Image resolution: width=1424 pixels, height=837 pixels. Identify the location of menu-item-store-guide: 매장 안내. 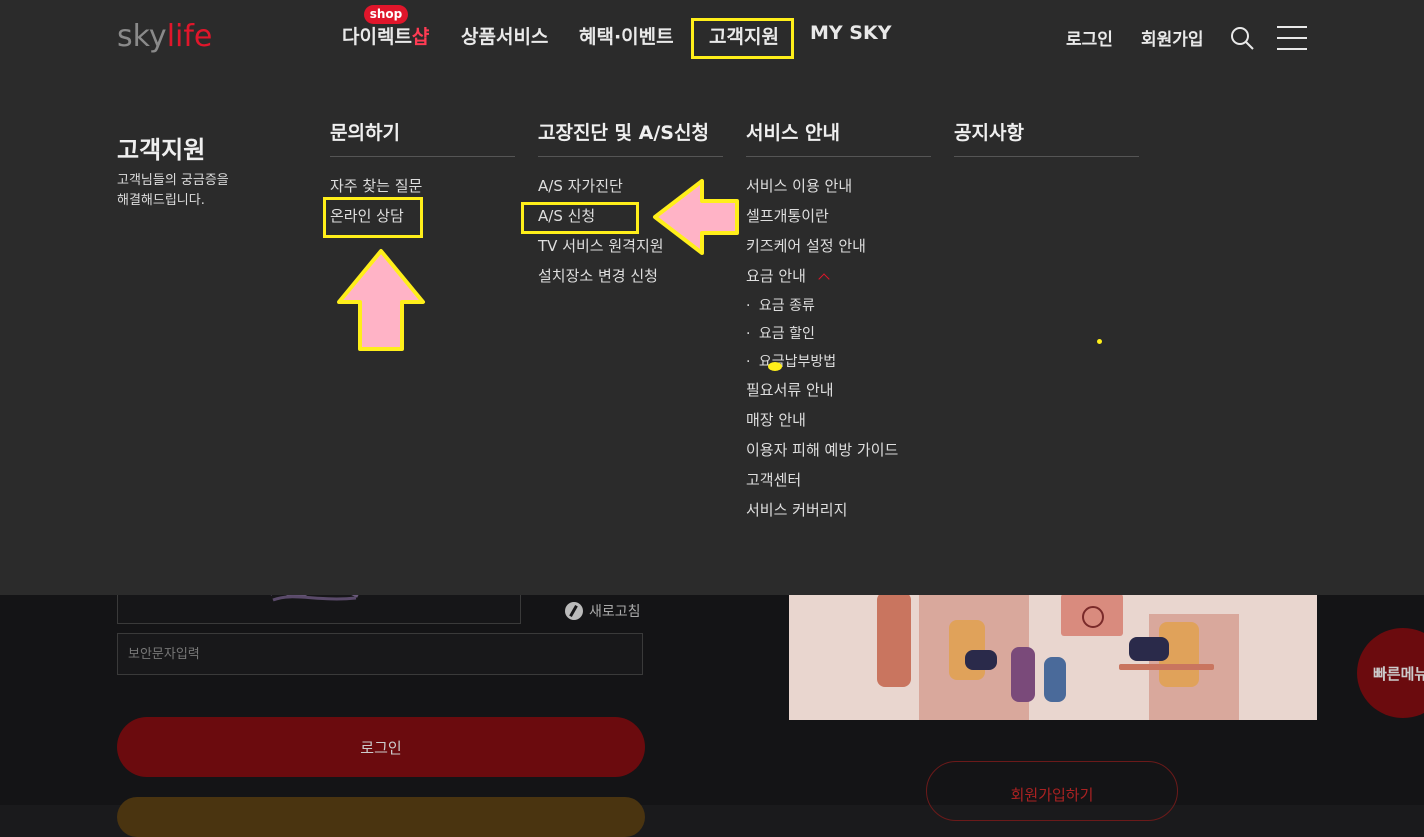
(838, 425).